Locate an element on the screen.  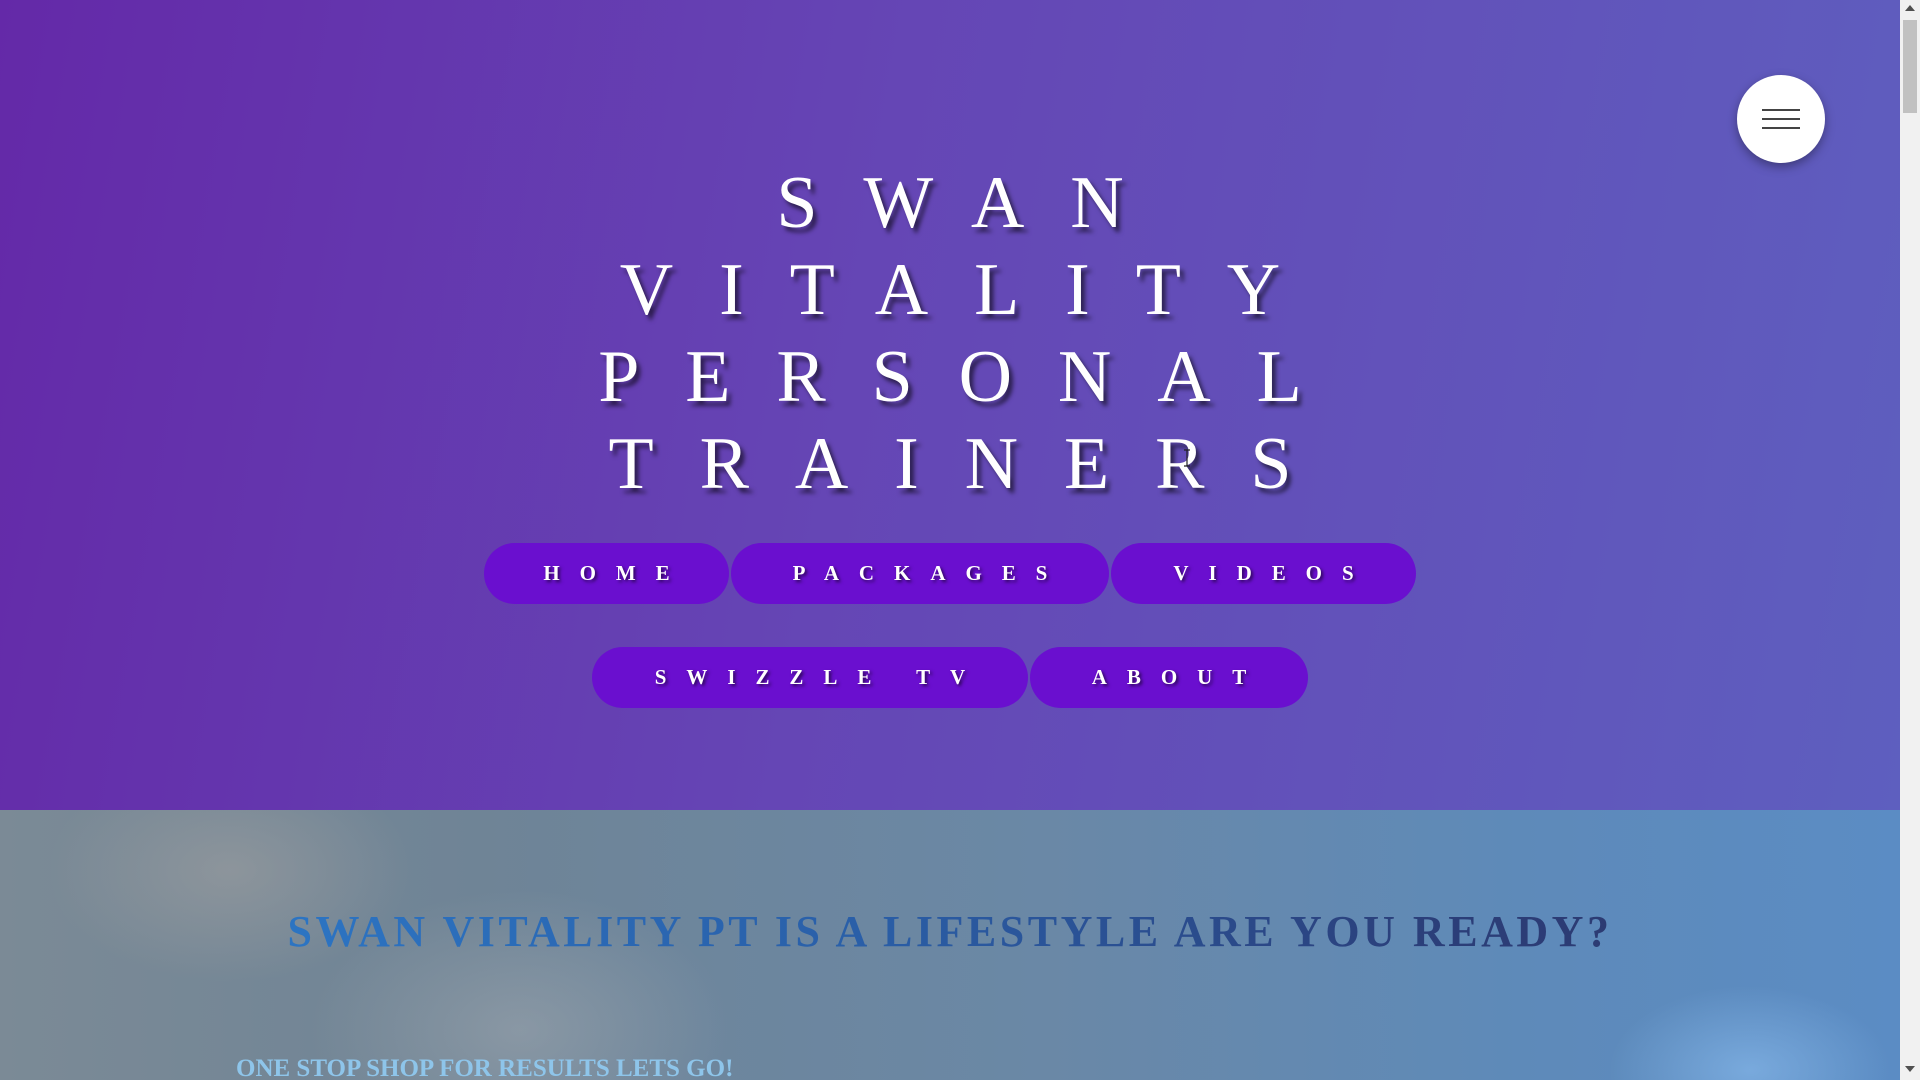
main-nav-row-2: SWIZZLE TV ABOUT is located at coordinates (950, 677).